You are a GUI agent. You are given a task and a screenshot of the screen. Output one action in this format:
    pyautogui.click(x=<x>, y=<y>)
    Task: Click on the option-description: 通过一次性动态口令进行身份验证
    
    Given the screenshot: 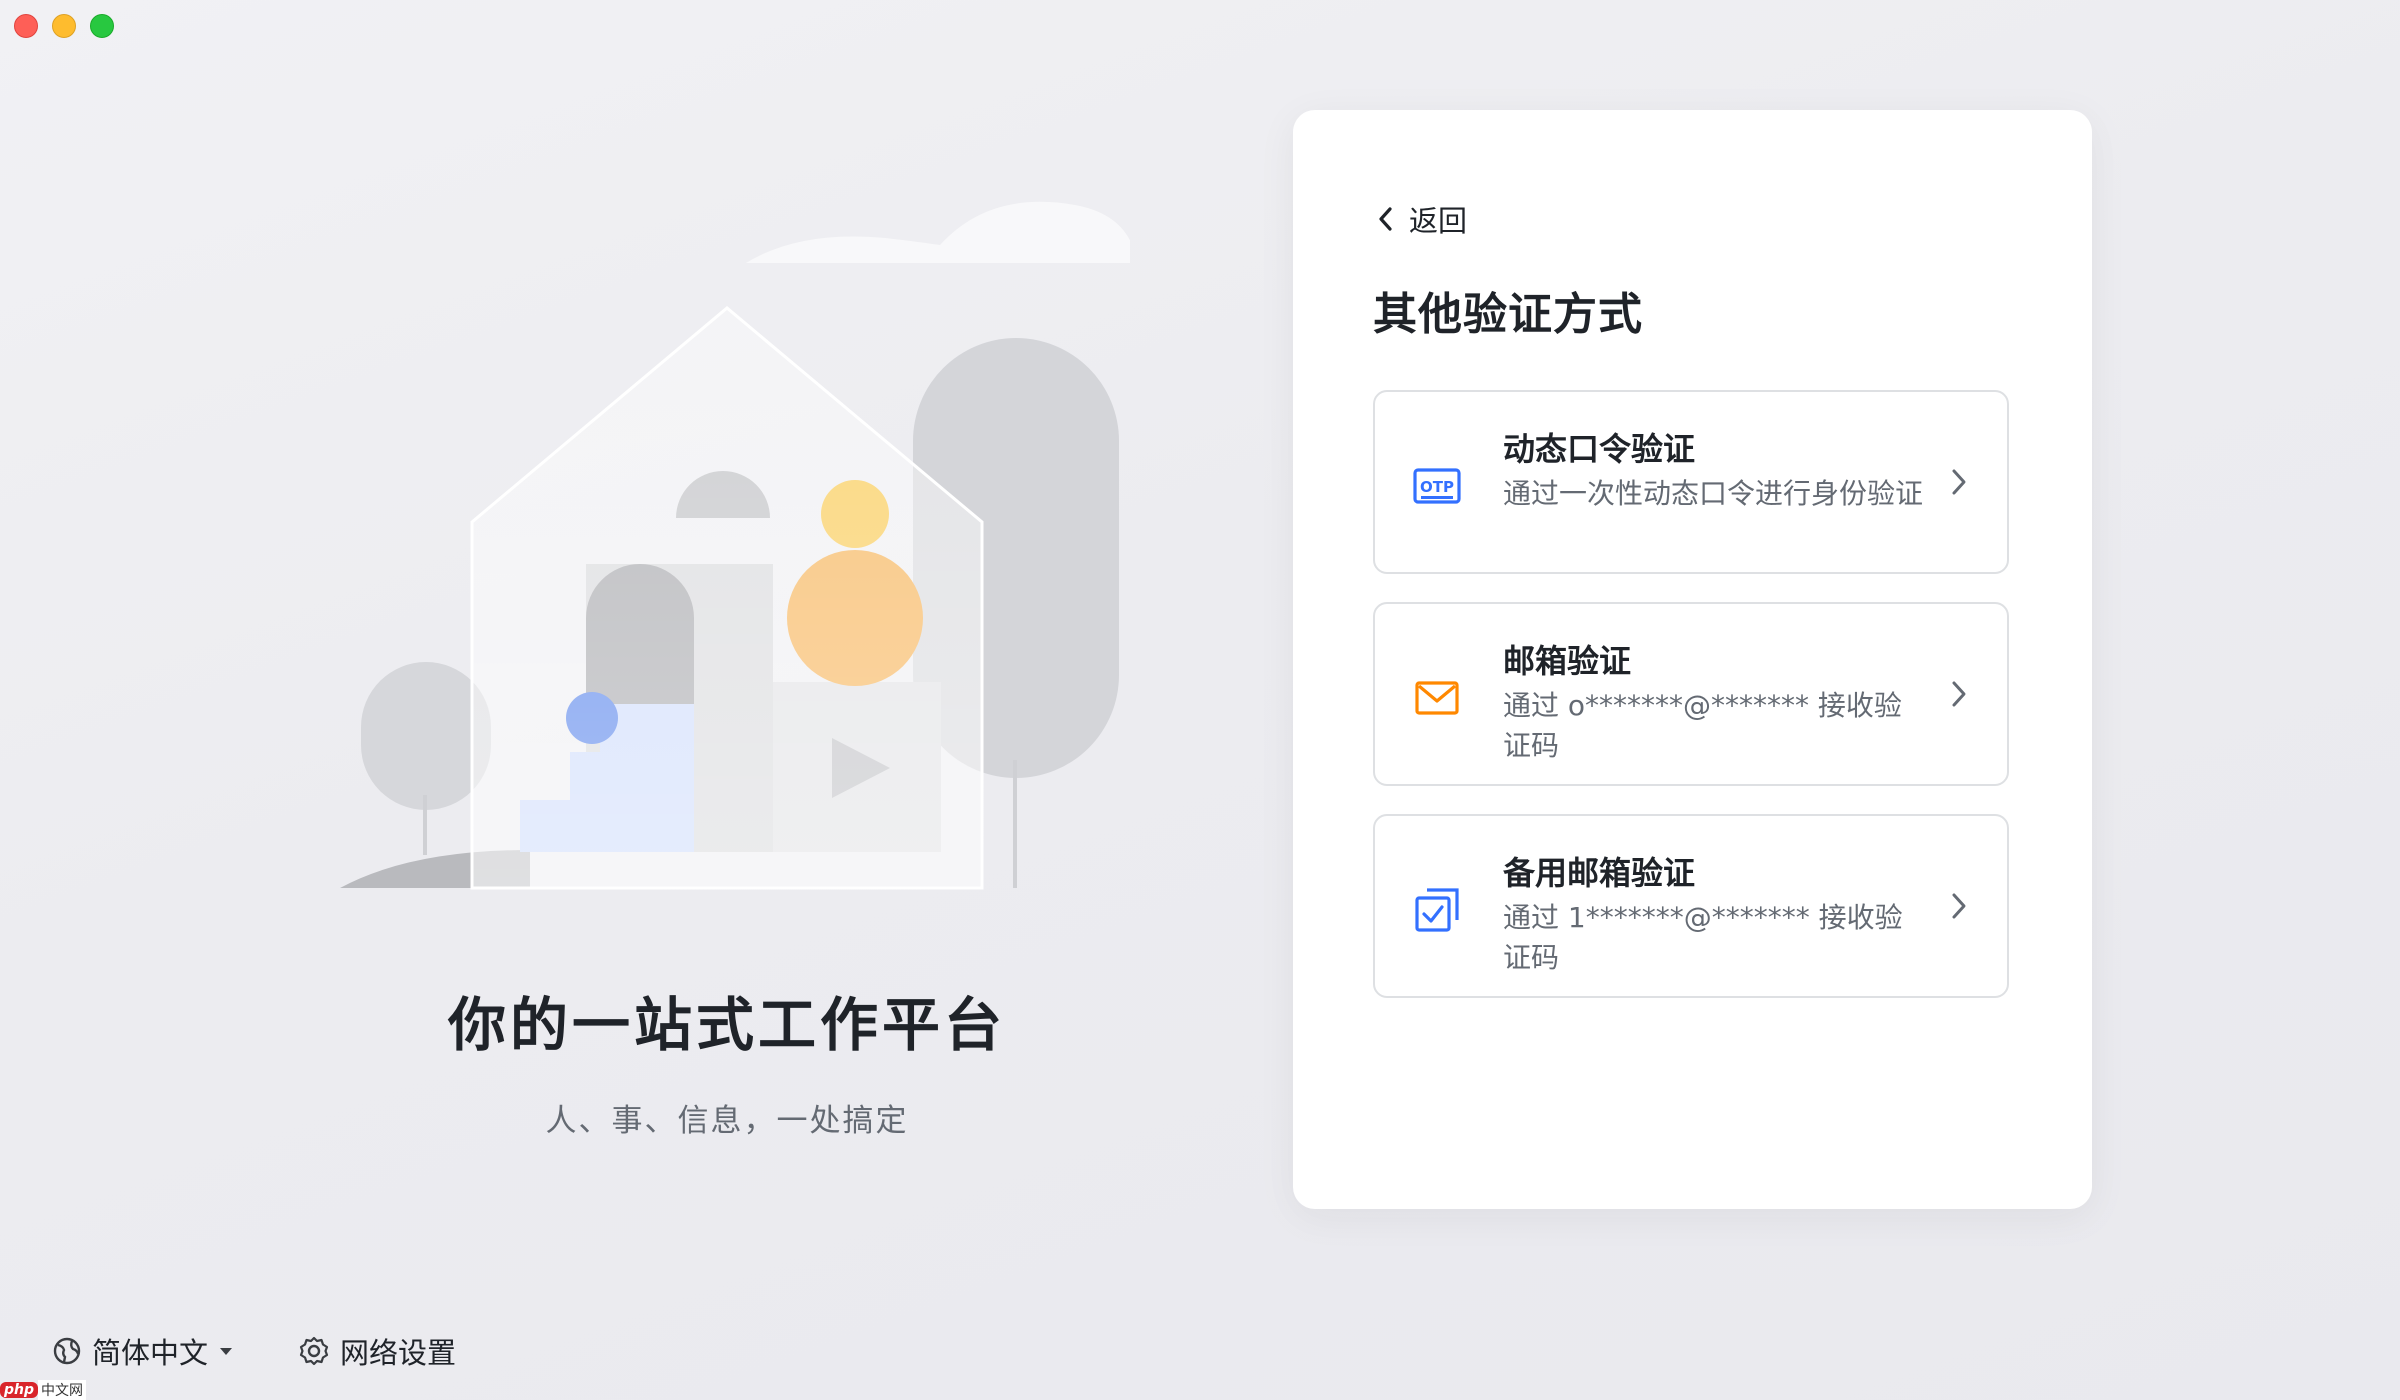 What is the action you would take?
    pyautogui.click(x=1713, y=493)
    